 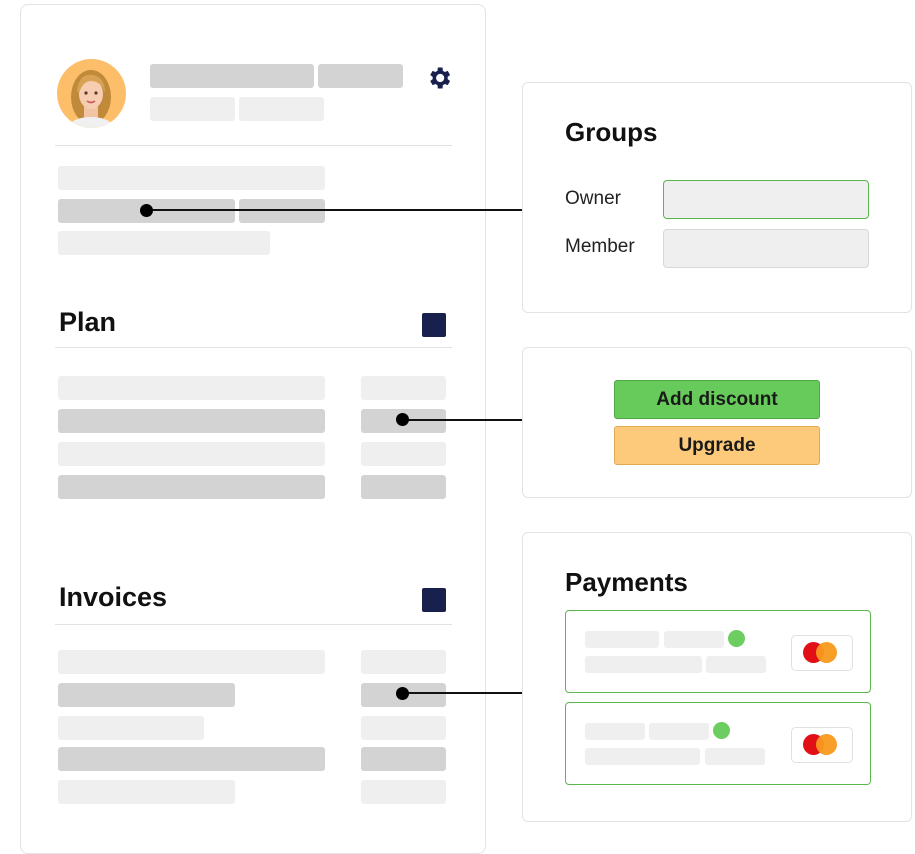 I want to click on owner-field, so click(x=766, y=199).